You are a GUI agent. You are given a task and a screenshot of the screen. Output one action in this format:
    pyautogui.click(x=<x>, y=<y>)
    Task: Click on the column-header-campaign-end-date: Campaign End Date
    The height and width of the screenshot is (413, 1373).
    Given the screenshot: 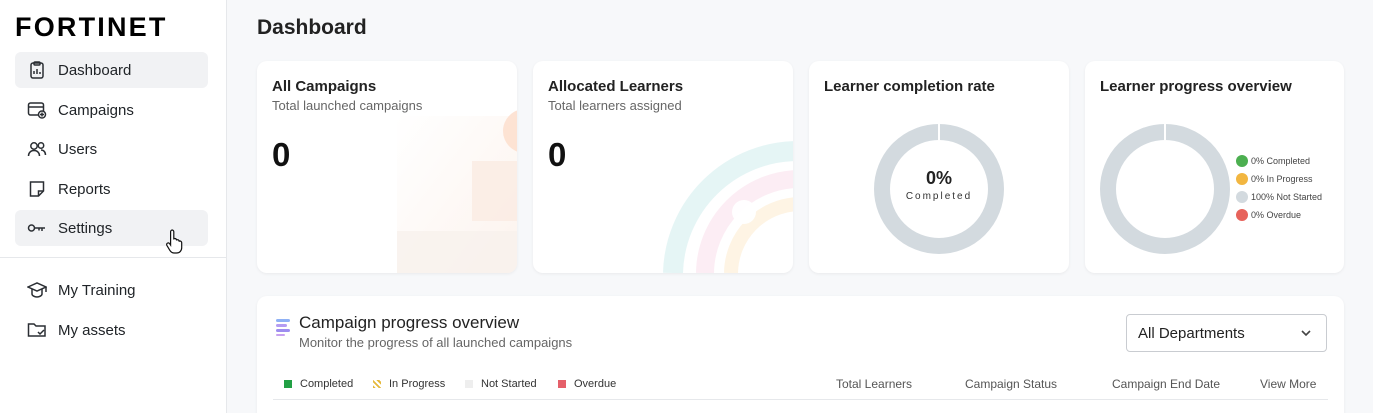 What is the action you would take?
    pyautogui.click(x=1166, y=384)
    